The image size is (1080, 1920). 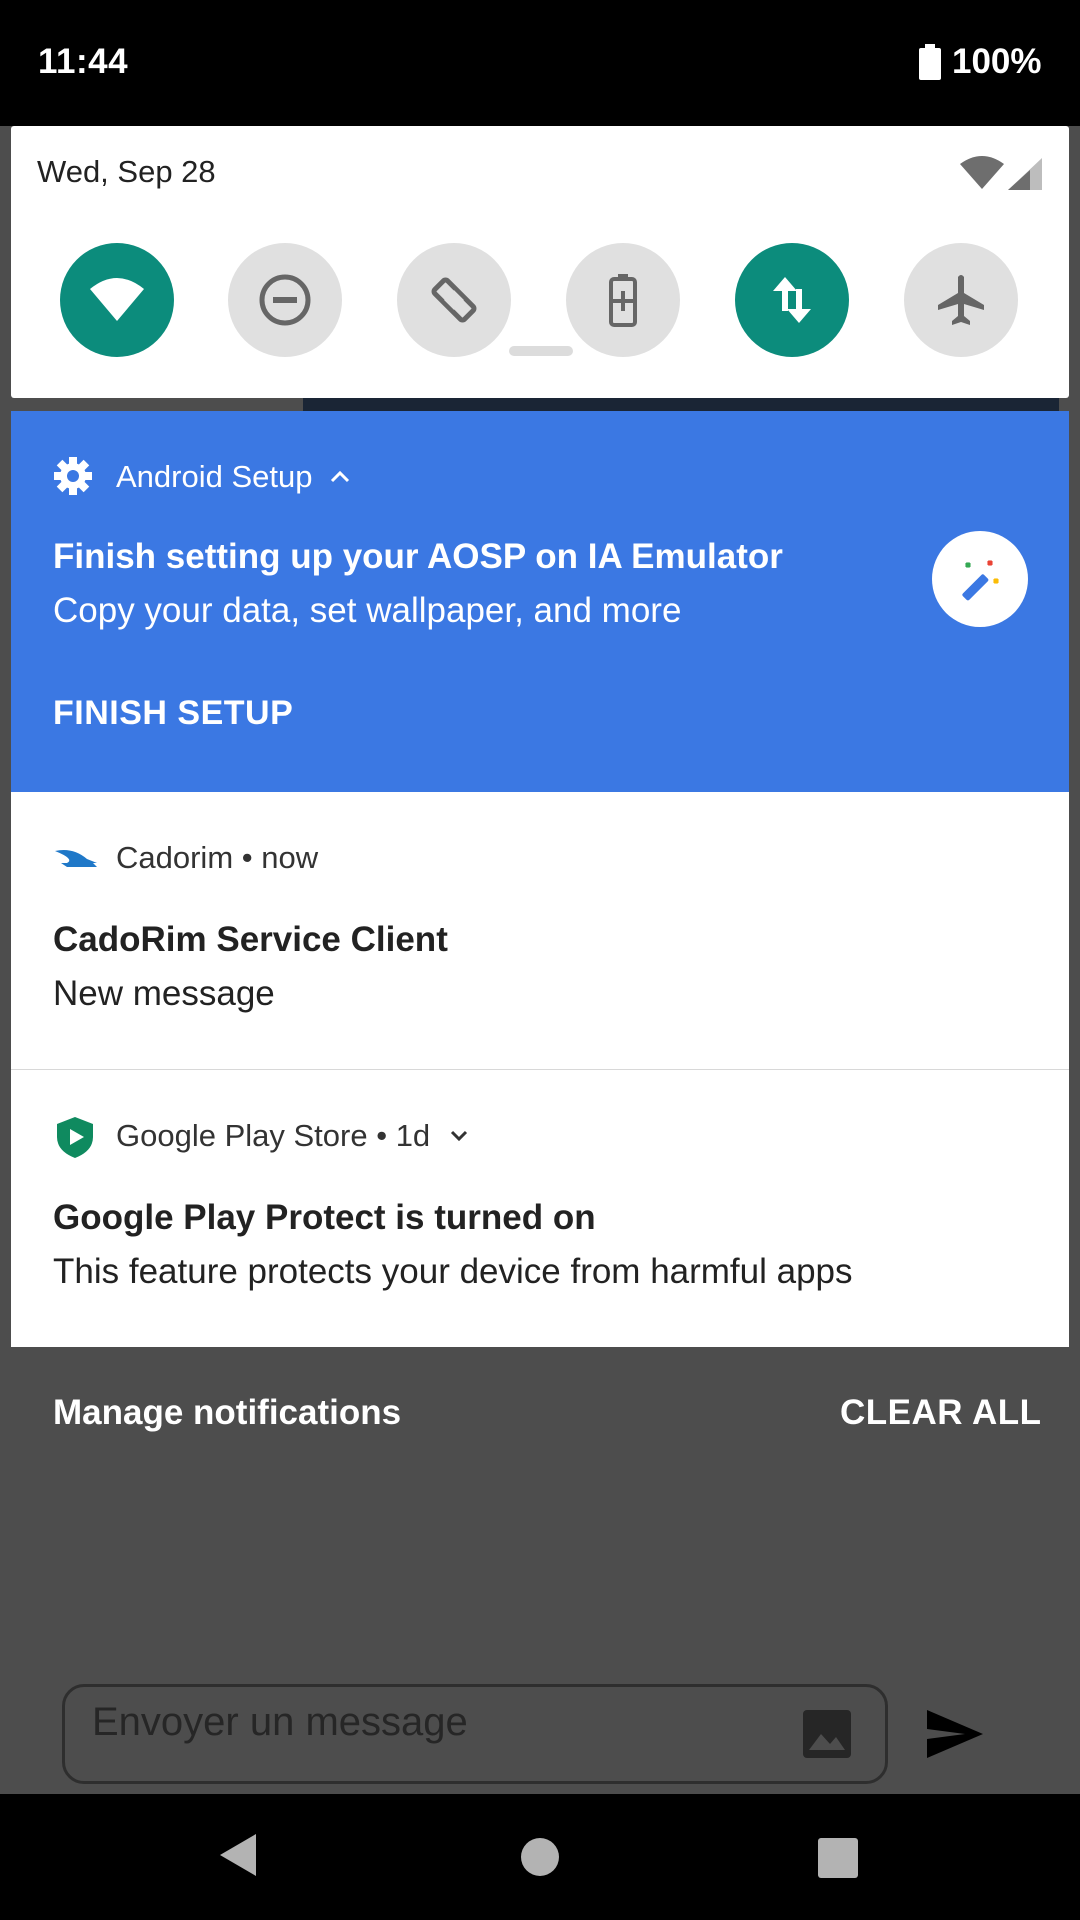 I want to click on gear-icon, so click(x=73, y=476).